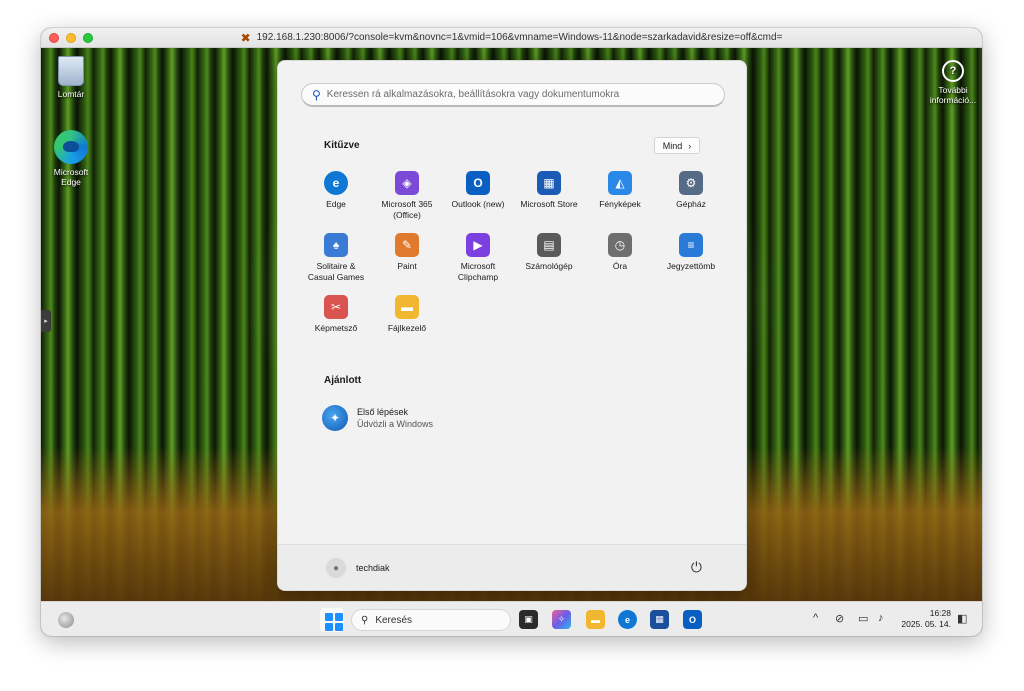 This screenshot has width=1024, height=691. Describe the element at coordinates (953, 71) in the screenshot. I see `info-icon: ?` at that location.